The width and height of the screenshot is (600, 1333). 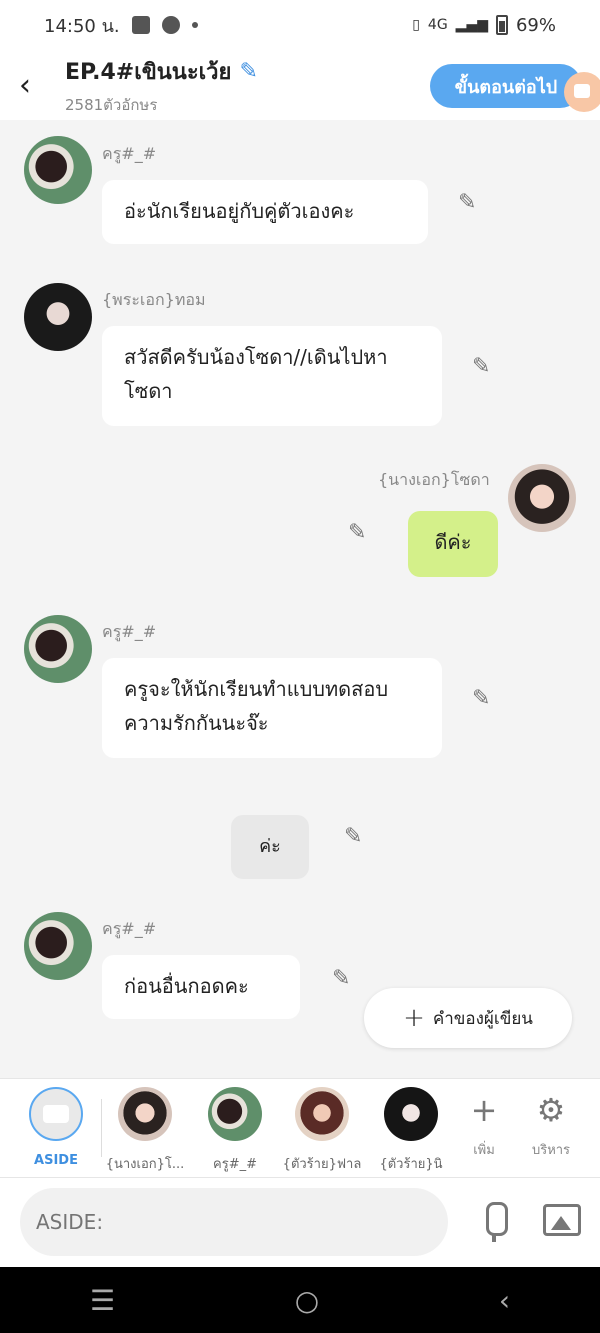 I want to click on gear-icon: ⚙, so click(x=551, y=1110).